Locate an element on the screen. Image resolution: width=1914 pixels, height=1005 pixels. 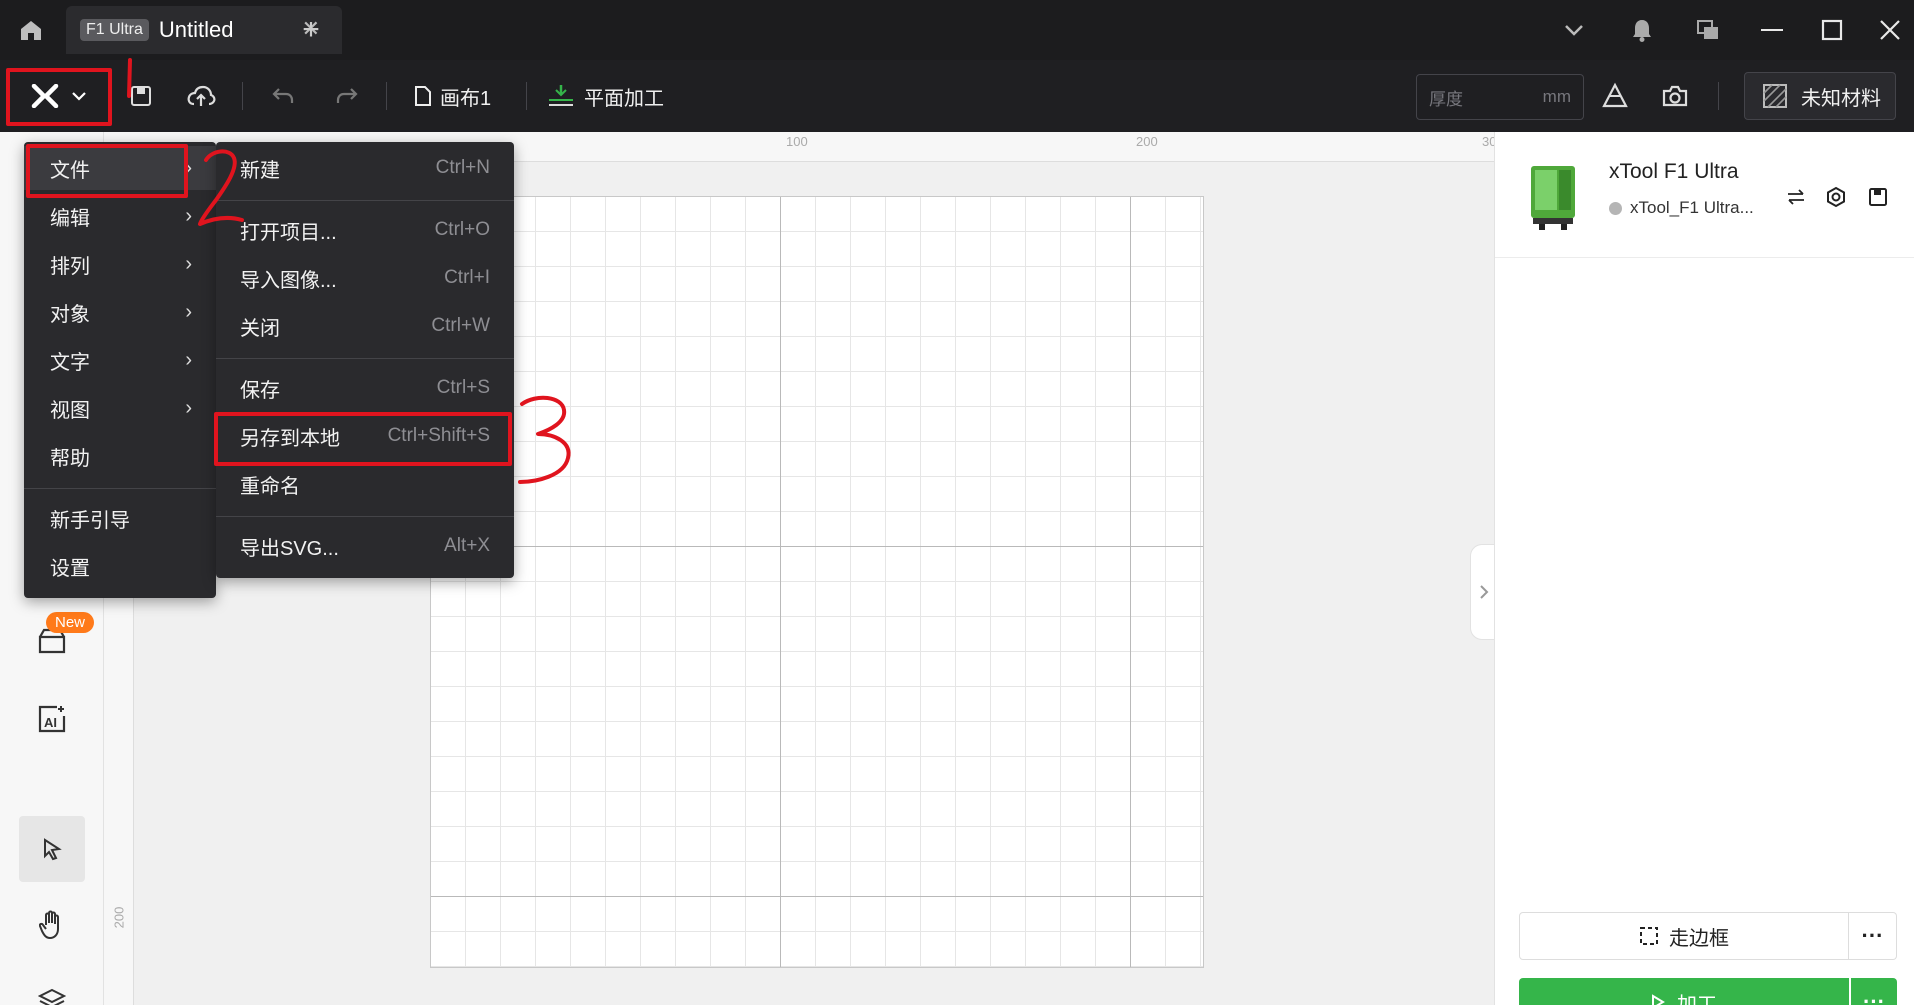
processing-mode-selector: 平面加工 is located at coordinates (605, 96).